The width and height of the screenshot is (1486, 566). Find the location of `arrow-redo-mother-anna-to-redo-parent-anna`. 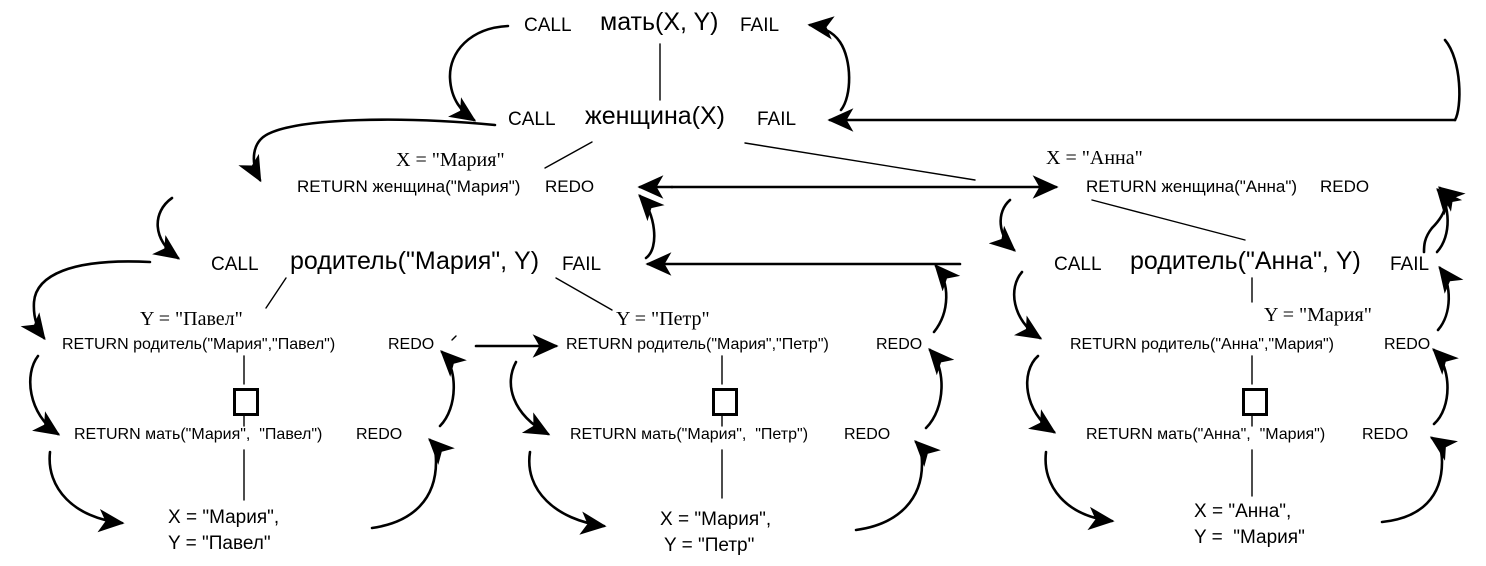

arrow-redo-mother-anna-to-redo-parent-anna is located at coordinates (1445, 387).